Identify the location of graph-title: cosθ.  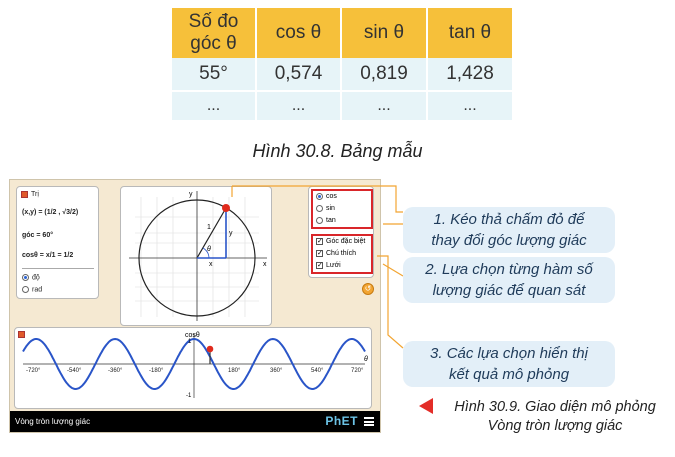
(192, 335).